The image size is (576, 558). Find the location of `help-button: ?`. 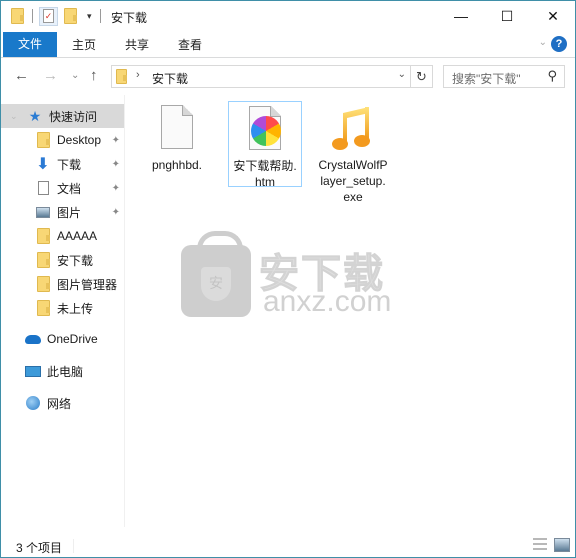

help-button: ? is located at coordinates (559, 44).